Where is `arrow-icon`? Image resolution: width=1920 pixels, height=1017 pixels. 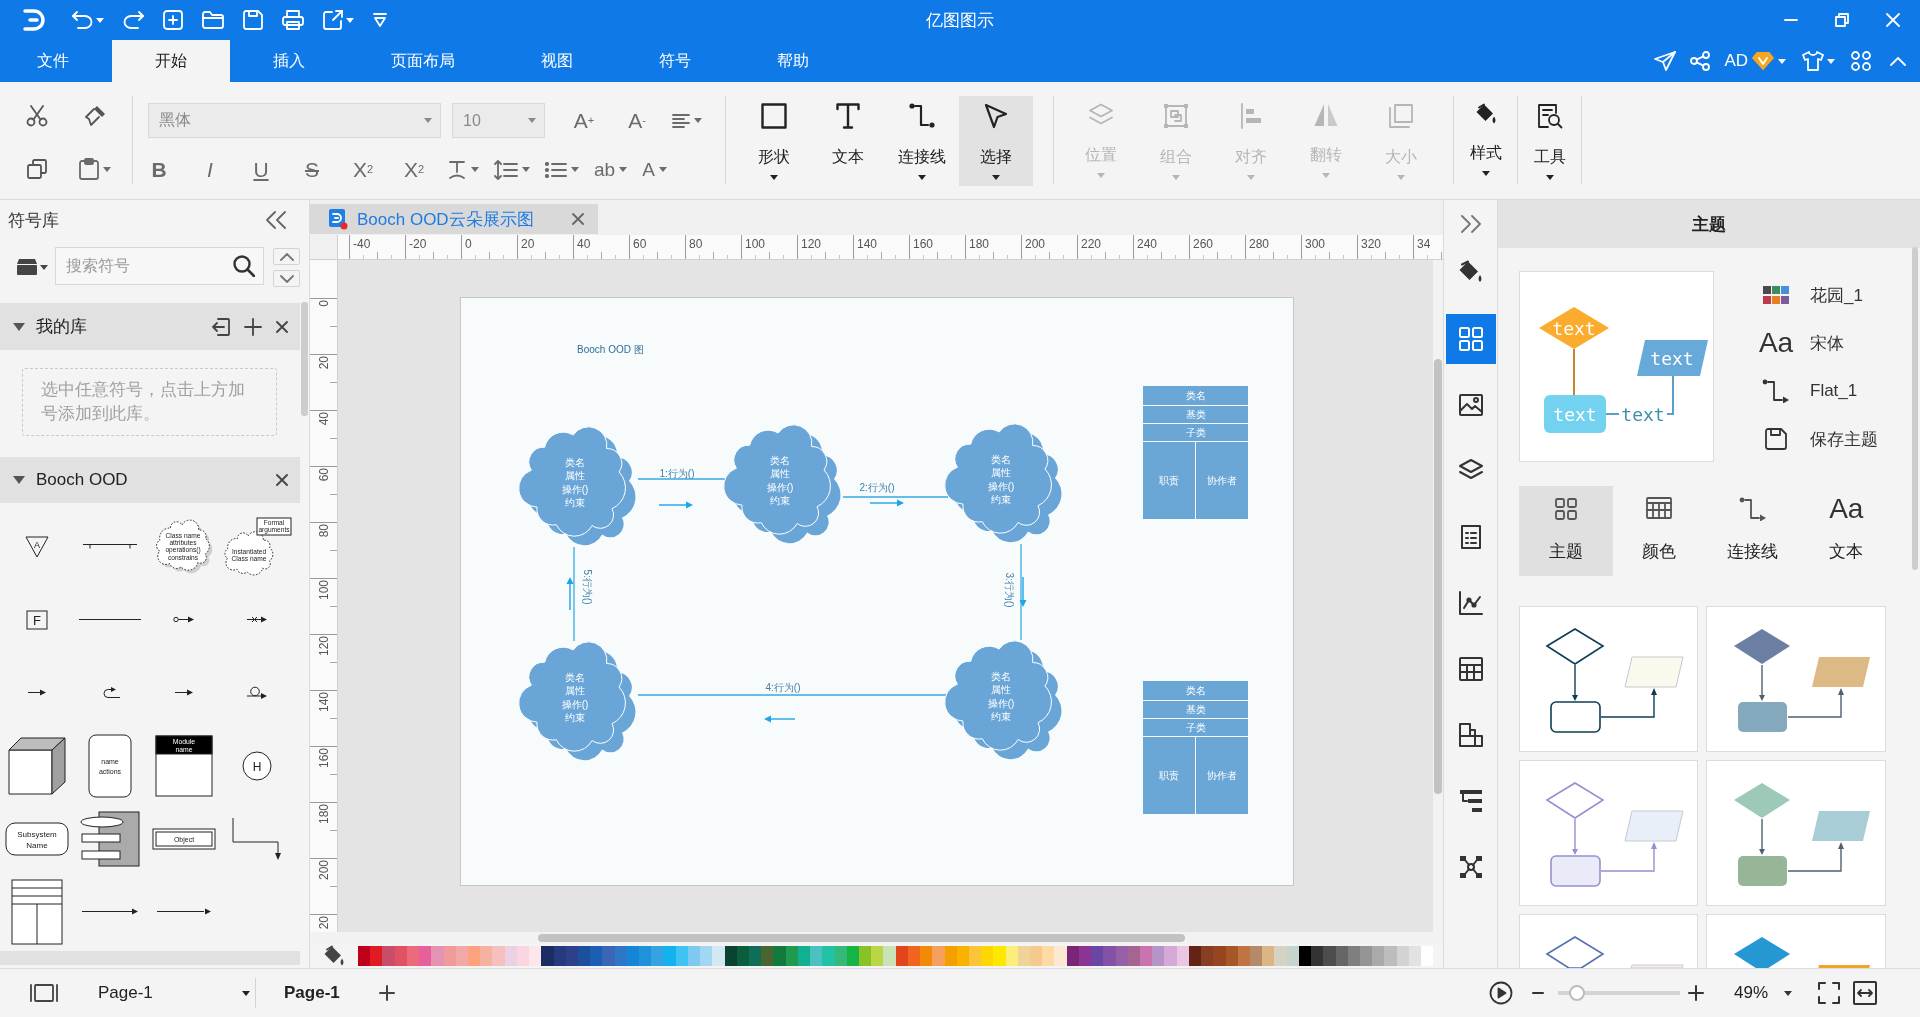
arrow-icon is located at coordinates (36, 692).